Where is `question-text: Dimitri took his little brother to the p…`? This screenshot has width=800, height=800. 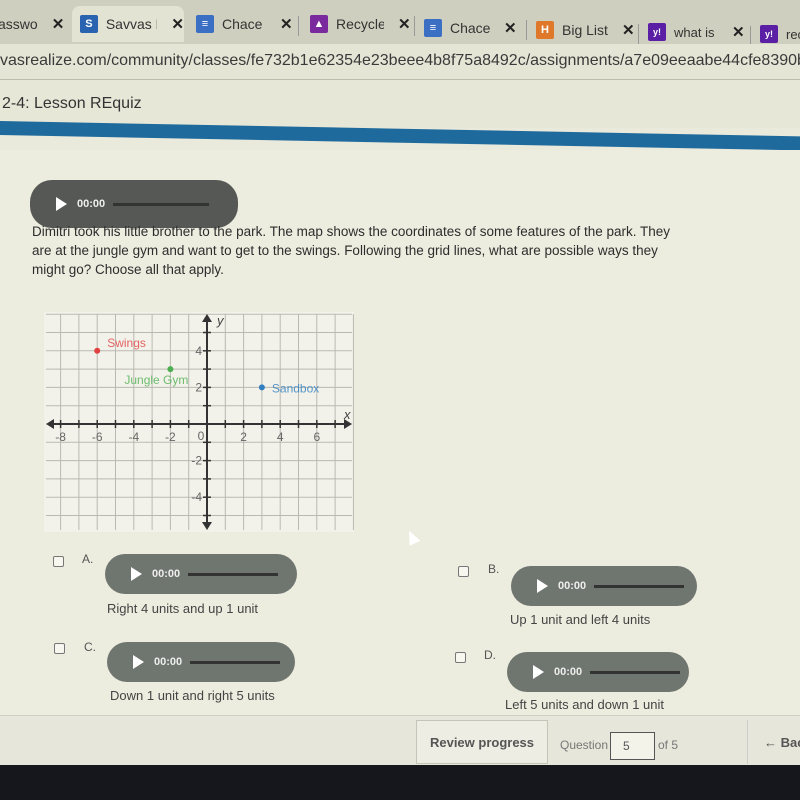
question-text: Dimitri took his little brother to the p… is located at coordinates (351, 250).